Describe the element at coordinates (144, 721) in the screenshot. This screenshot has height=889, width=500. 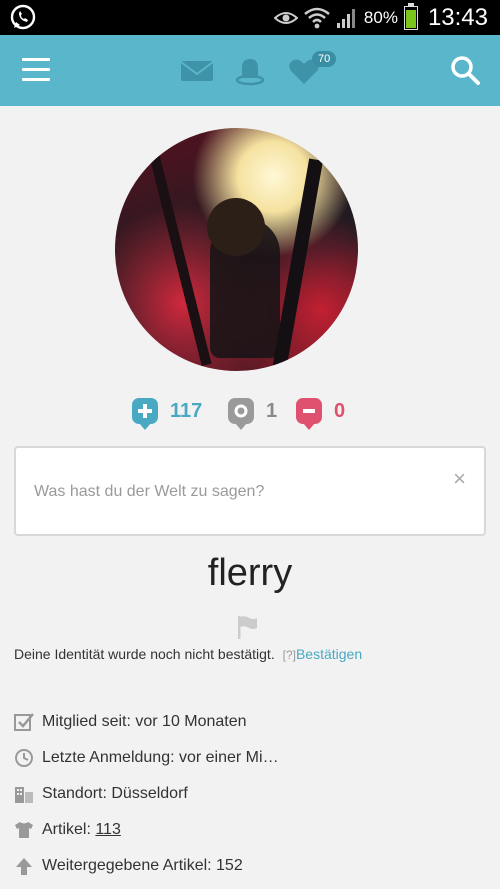
I see `member-since-text: Mitglied seit: vor 10 Monaten` at that location.